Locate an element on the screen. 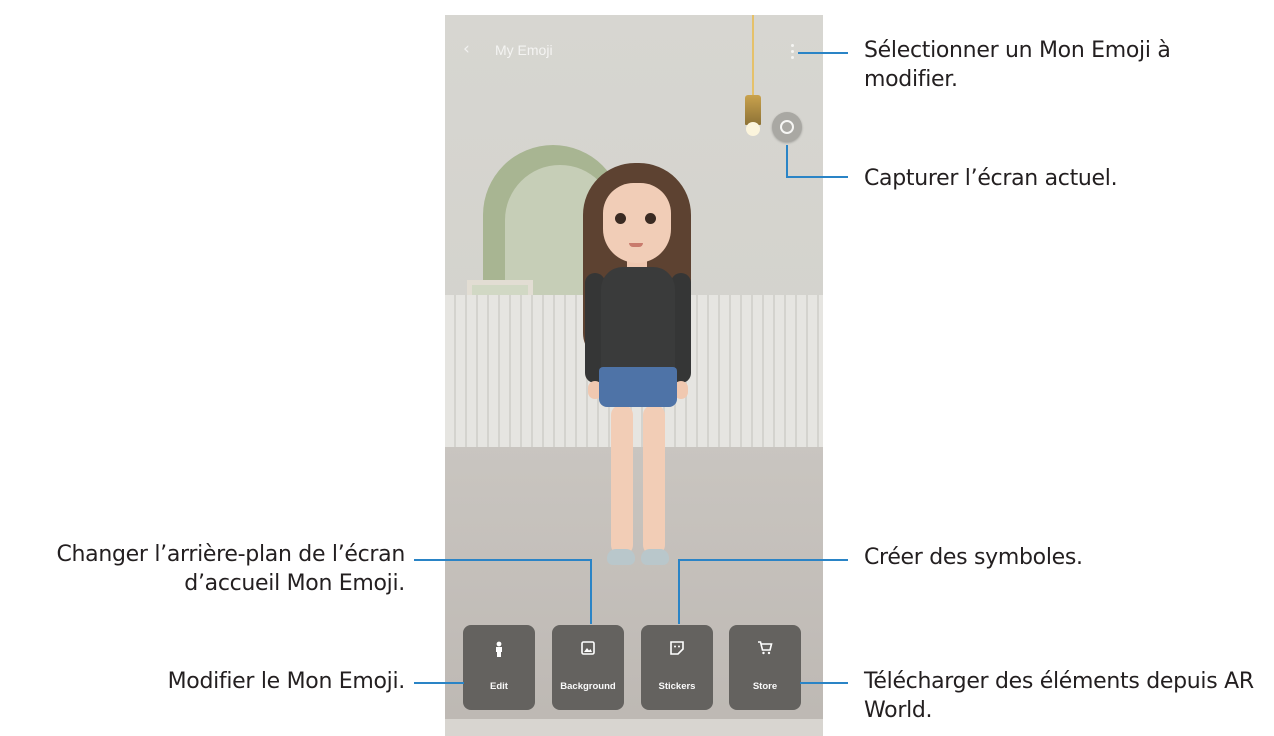 The height and width of the screenshot is (736, 1274). lamp-bulb is located at coordinates (753, 129).